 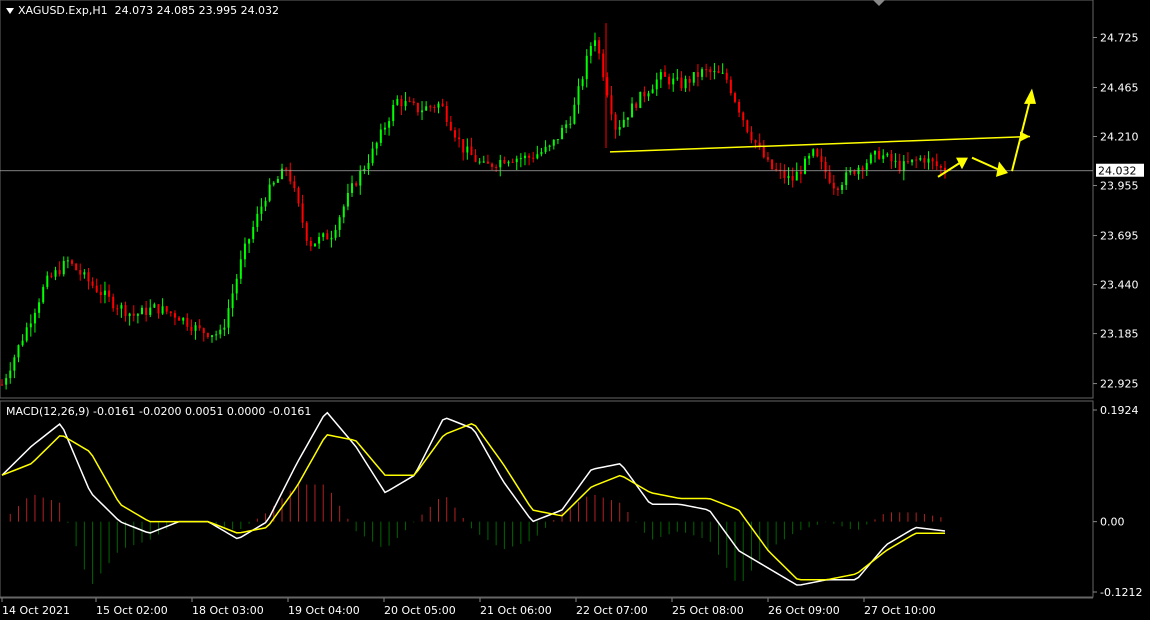 I want to click on macd-tick-label: -0.1212, so click(x=1121, y=592).